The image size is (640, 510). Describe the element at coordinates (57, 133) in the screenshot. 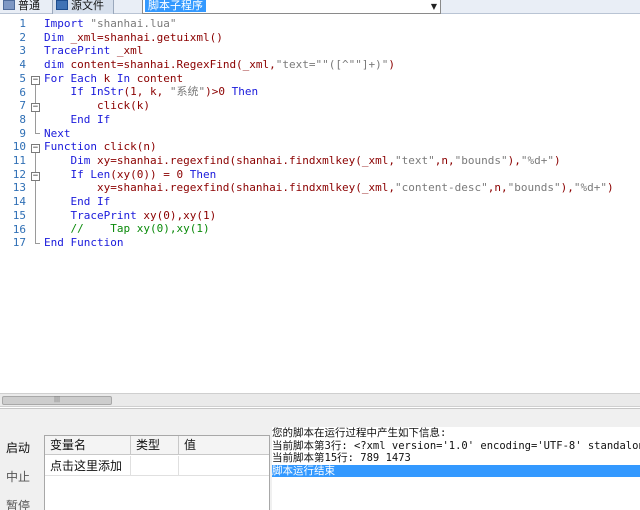

I see `code-line: Next` at that location.